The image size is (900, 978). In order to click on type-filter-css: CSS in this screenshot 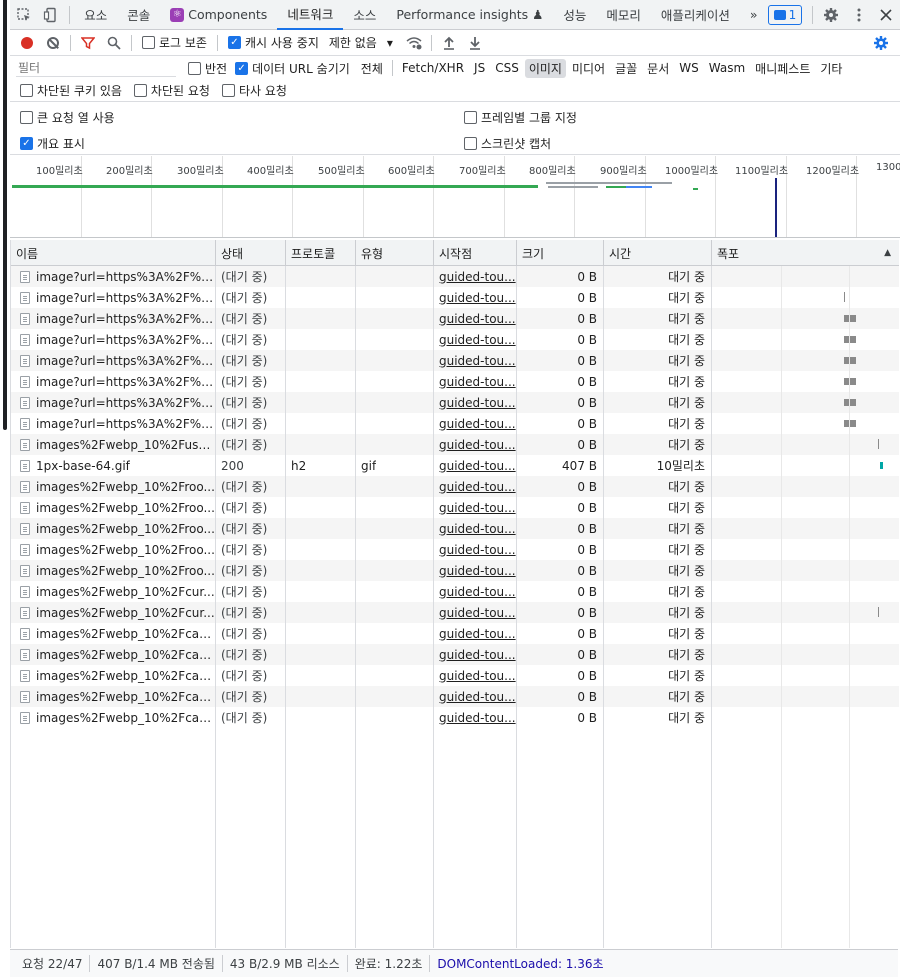, I will do `click(507, 68)`.